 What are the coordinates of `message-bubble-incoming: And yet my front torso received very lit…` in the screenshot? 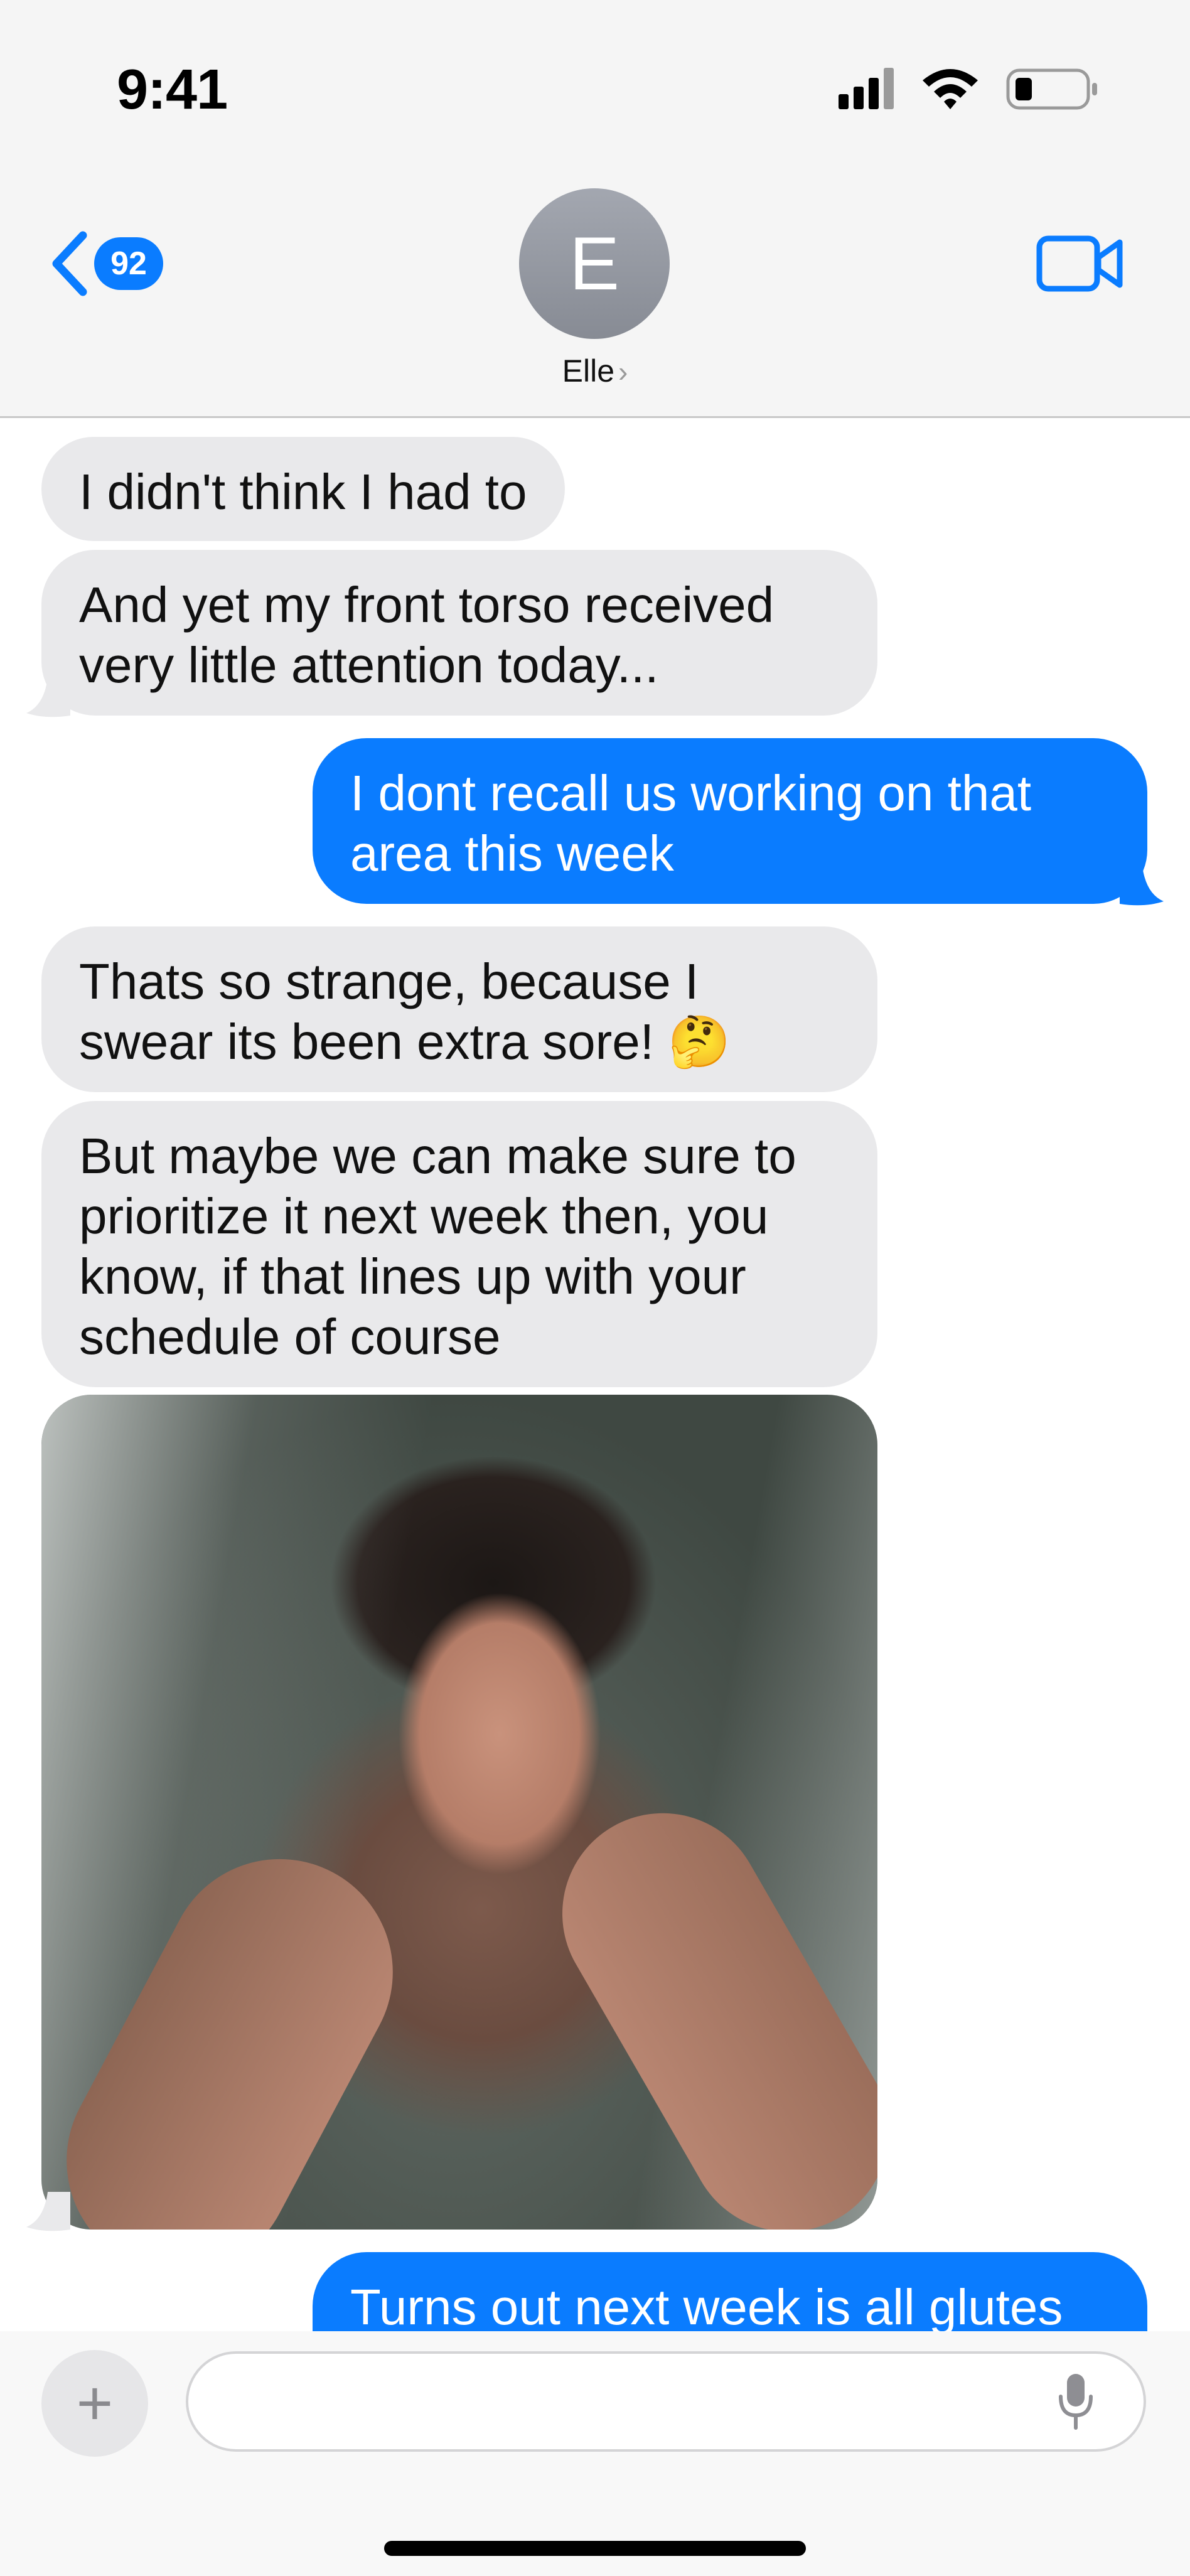 It's located at (459, 633).